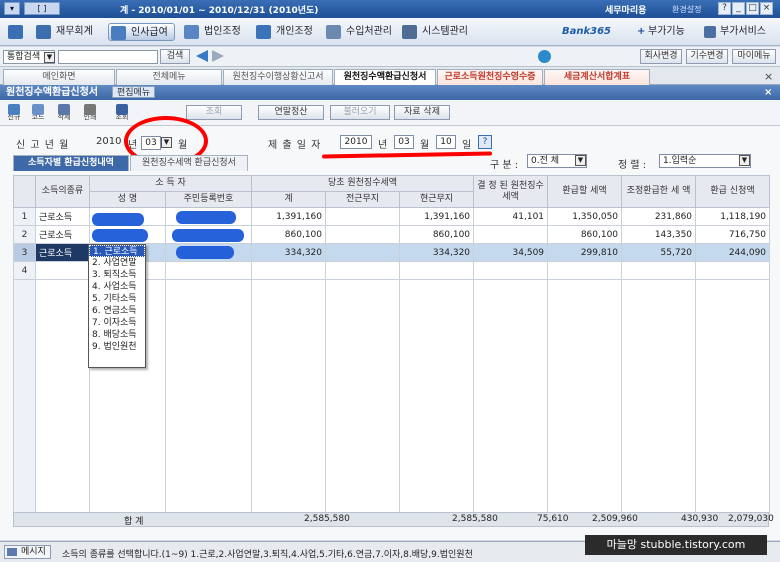 This screenshot has width=780, height=562. What do you see at coordinates (333, 32) in the screenshot?
I see `people-group-icon` at bounding box center [333, 32].